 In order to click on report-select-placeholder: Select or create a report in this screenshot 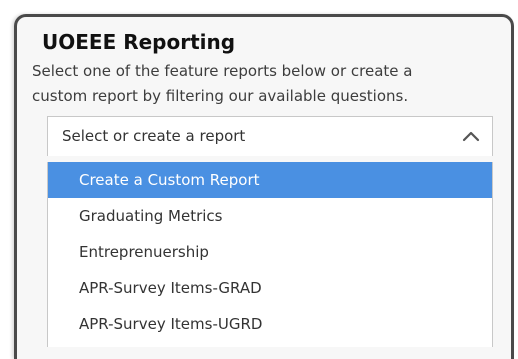, I will do `click(154, 136)`.